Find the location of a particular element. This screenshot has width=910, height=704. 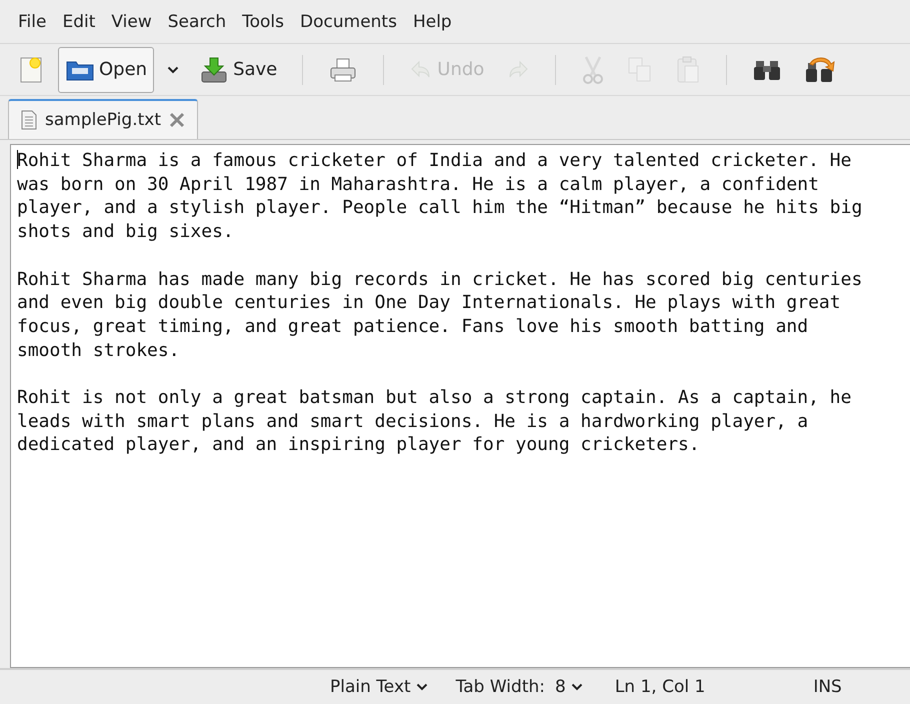

printer-icon is located at coordinates (343, 70).